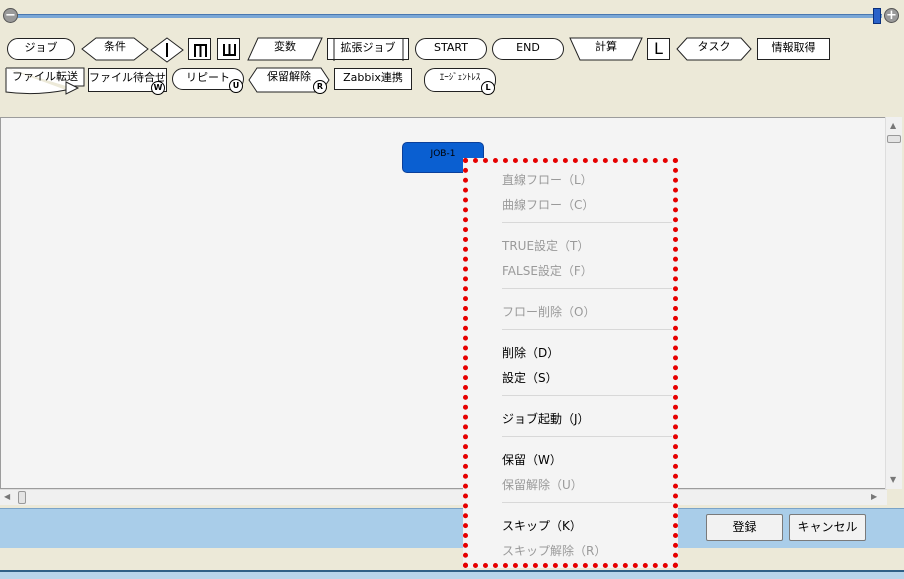 This screenshot has height=579, width=904. Describe the element at coordinates (236, 86) in the screenshot. I see `u-badge-icon: U` at that location.